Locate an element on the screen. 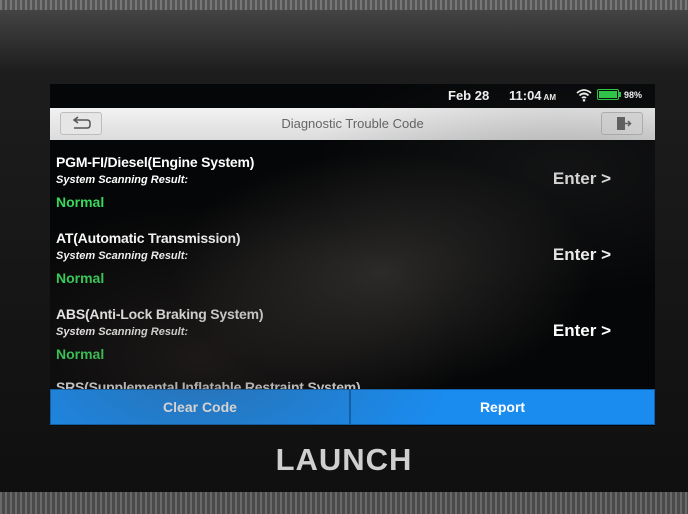 This screenshot has width=688, height=514. device-frame-bottom is located at coordinates (344, 503).